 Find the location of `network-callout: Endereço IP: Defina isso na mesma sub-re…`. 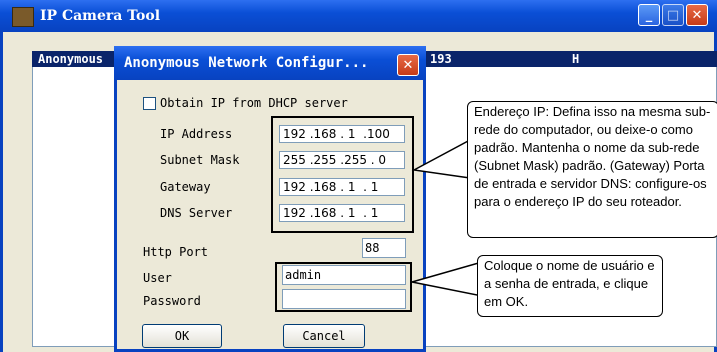

network-callout: Endereço IP: Defina isso na mesma sub-re… is located at coordinates (592, 169).